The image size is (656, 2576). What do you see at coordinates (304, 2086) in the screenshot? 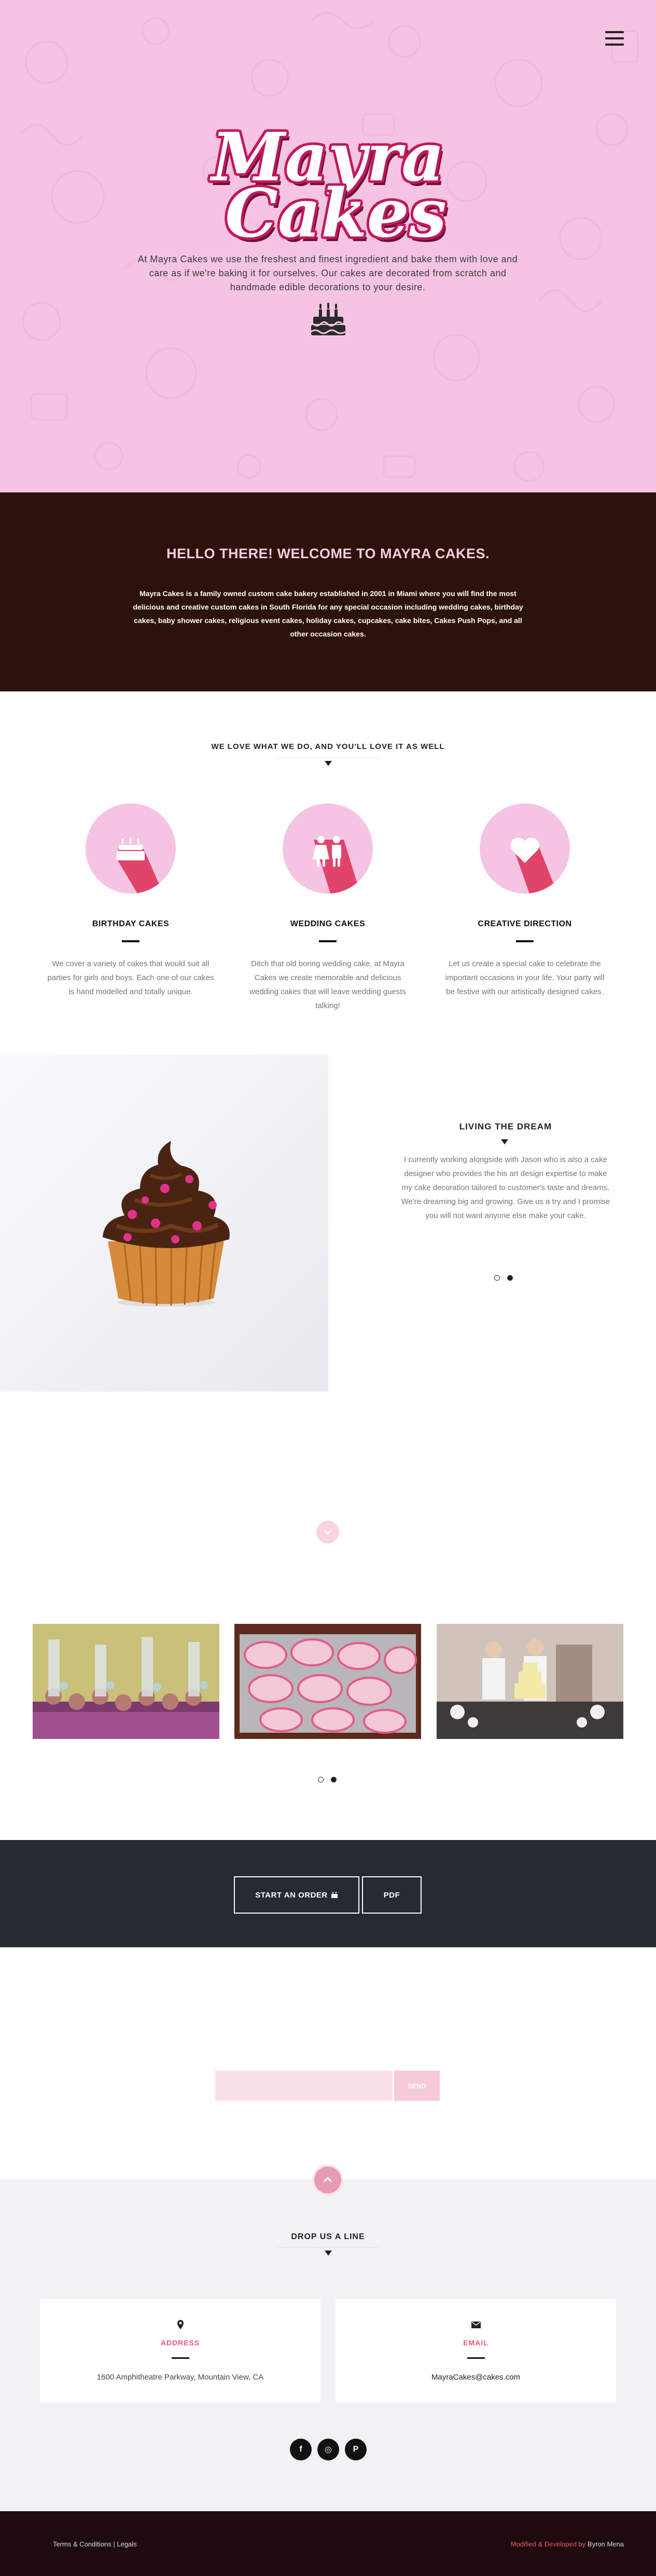
I see `subscribe-input` at bounding box center [304, 2086].